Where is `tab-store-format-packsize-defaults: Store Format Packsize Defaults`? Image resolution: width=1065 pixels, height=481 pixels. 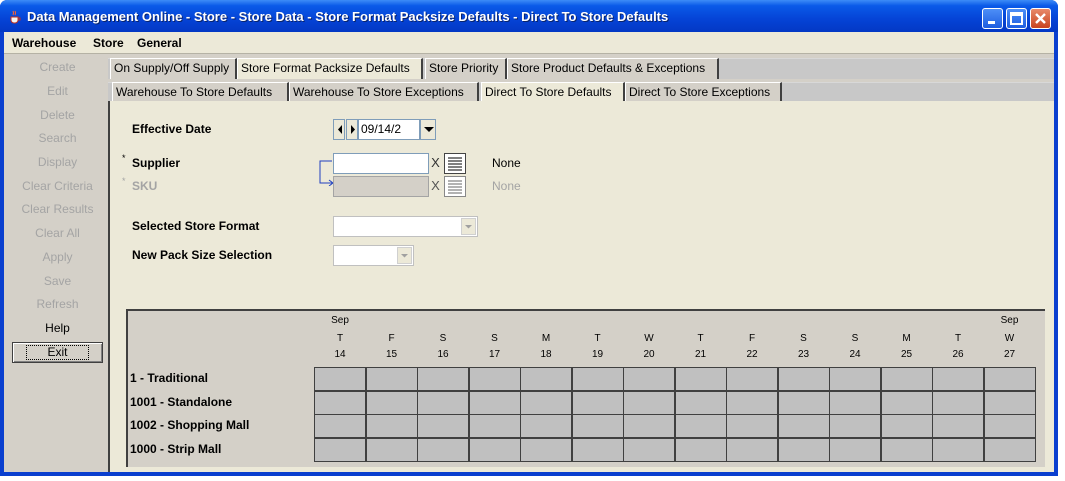 tab-store-format-packsize-defaults: Store Format Packsize Defaults is located at coordinates (330, 68).